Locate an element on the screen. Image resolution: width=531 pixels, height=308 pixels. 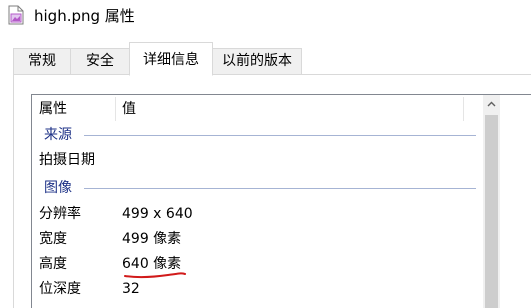
group-label: 来源 is located at coordinates (58, 135).